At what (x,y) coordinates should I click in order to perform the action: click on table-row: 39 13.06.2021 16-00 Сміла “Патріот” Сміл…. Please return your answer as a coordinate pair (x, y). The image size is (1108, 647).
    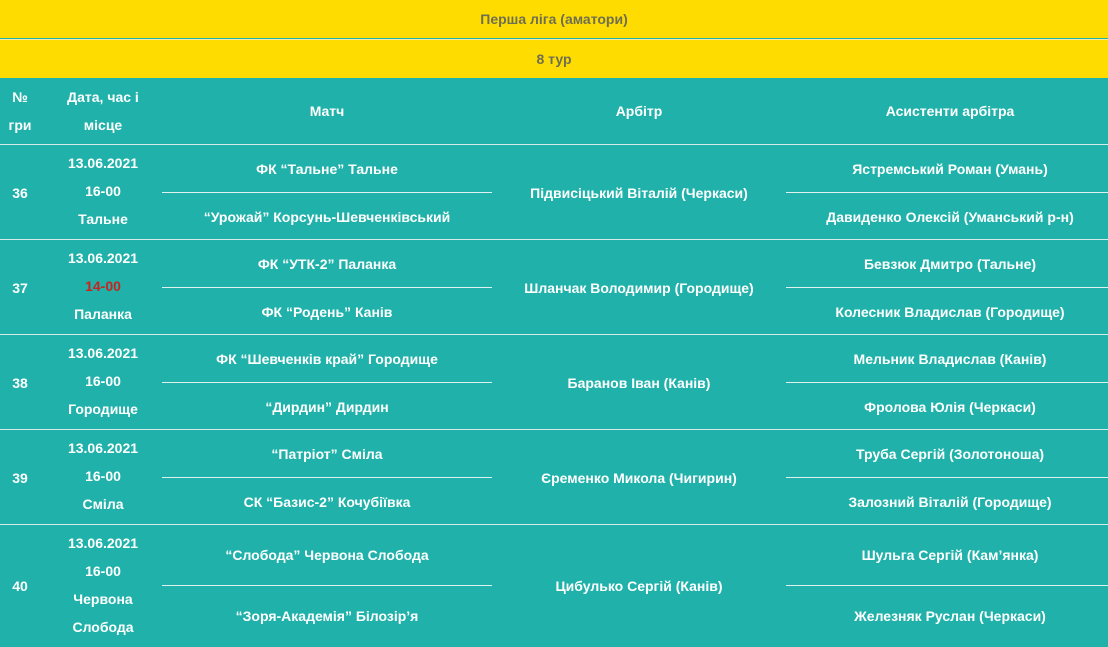
    Looking at the image, I should click on (554, 477).